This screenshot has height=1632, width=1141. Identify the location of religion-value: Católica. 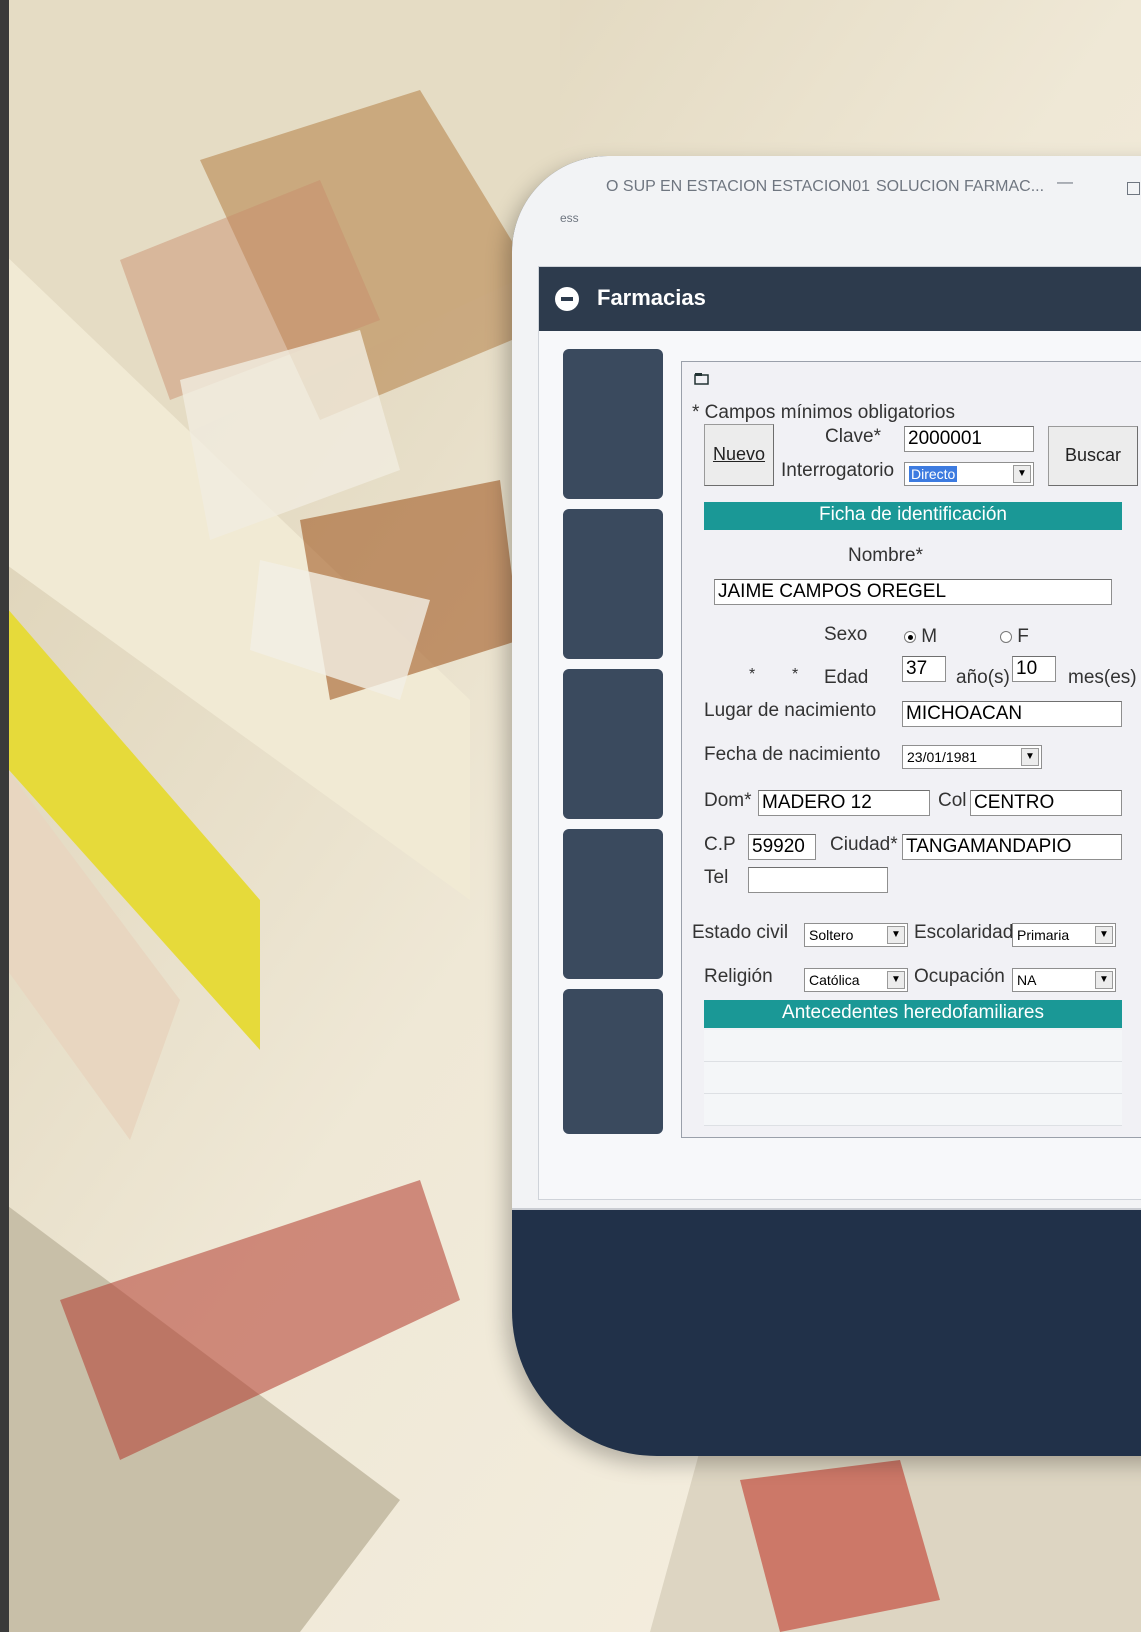
(834, 980).